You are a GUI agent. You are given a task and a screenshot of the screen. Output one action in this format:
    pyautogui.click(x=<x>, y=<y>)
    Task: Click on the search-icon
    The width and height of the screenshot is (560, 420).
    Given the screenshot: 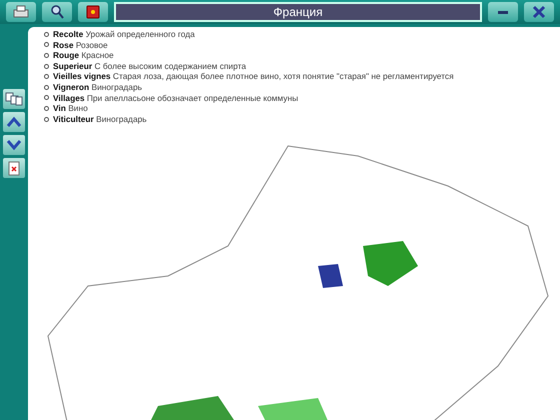 What is the action you would take?
    pyautogui.click(x=57, y=12)
    